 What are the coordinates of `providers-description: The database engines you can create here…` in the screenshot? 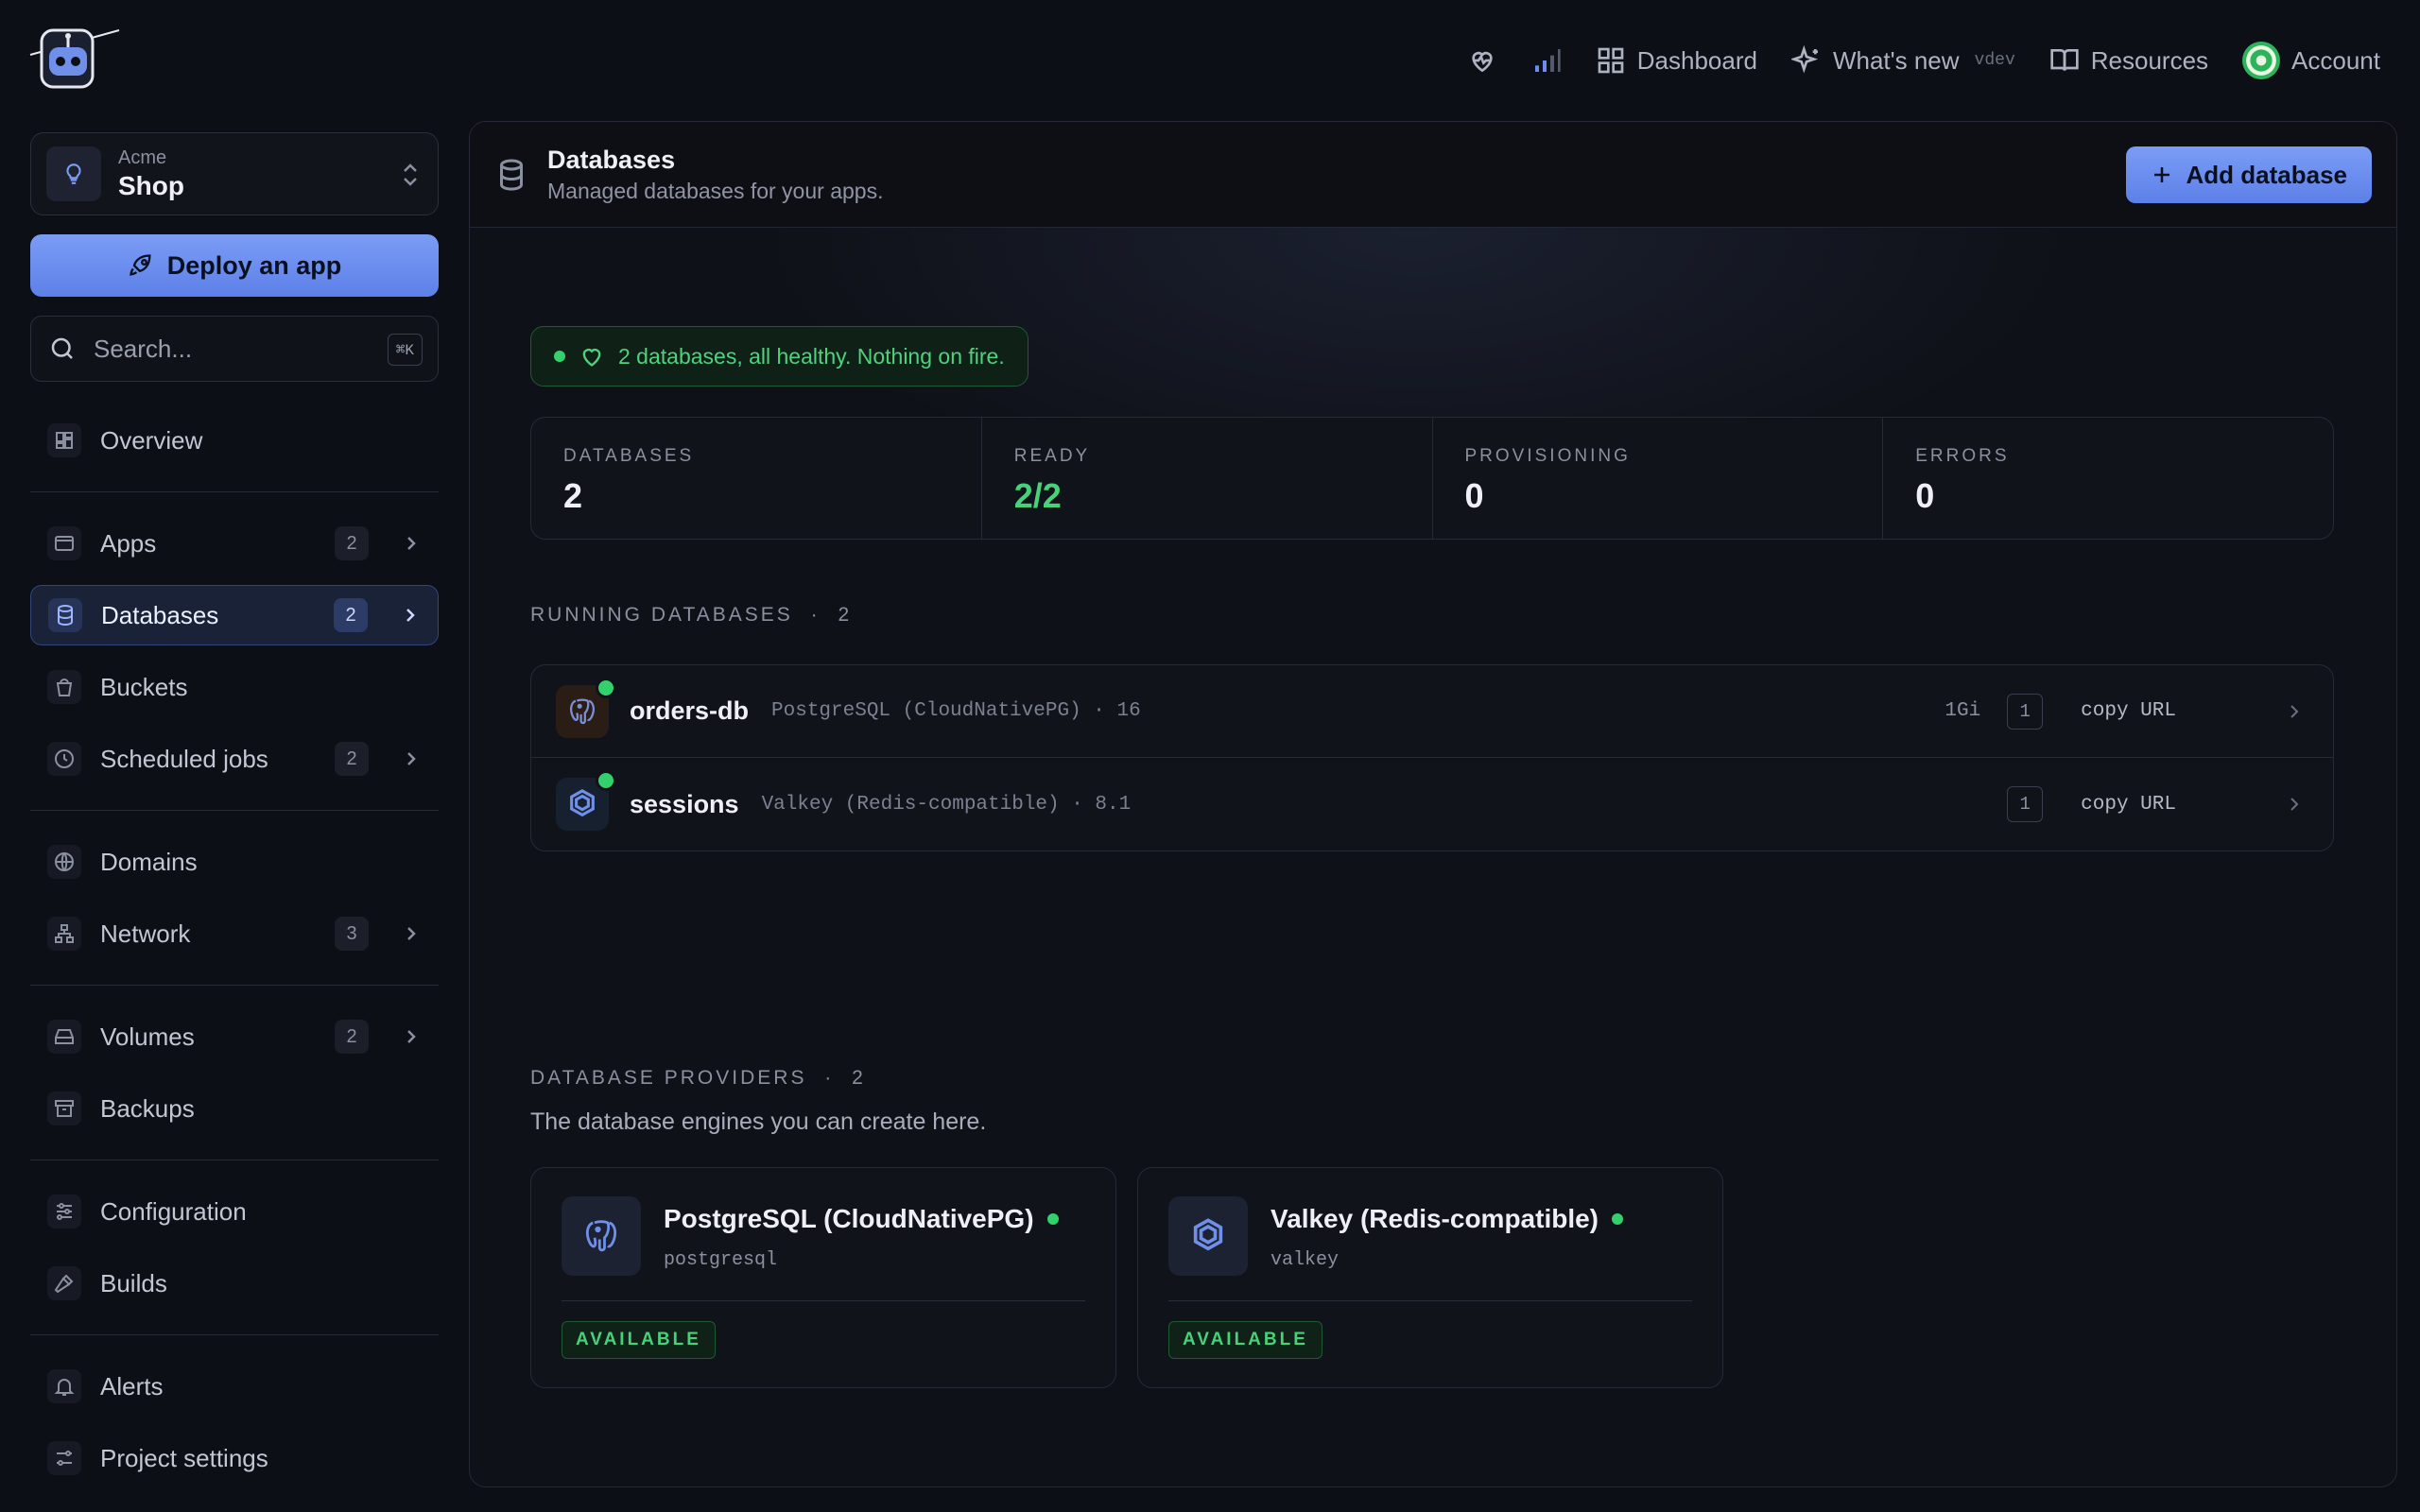 It's located at (758, 1121).